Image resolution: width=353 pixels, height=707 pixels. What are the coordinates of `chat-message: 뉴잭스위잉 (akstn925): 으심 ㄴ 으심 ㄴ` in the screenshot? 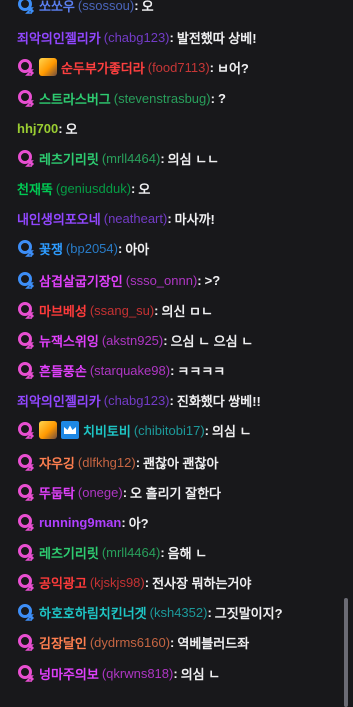 It's located at (168, 340).